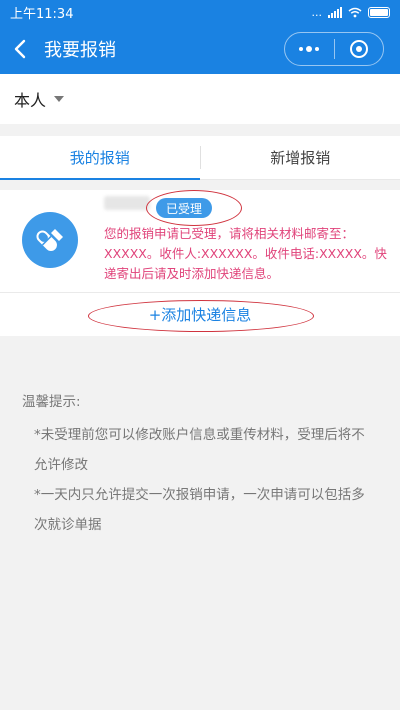 This screenshot has height=710, width=400. What do you see at coordinates (335, 12) in the screenshot?
I see `signal-icon` at bounding box center [335, 12].